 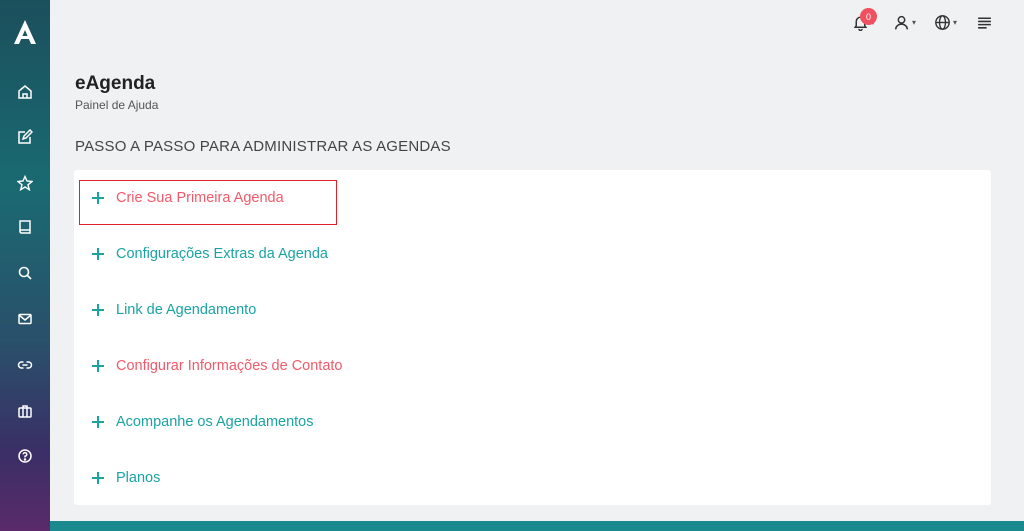 I want to click on sidebar-item-mail, so click(x=25, y=319).